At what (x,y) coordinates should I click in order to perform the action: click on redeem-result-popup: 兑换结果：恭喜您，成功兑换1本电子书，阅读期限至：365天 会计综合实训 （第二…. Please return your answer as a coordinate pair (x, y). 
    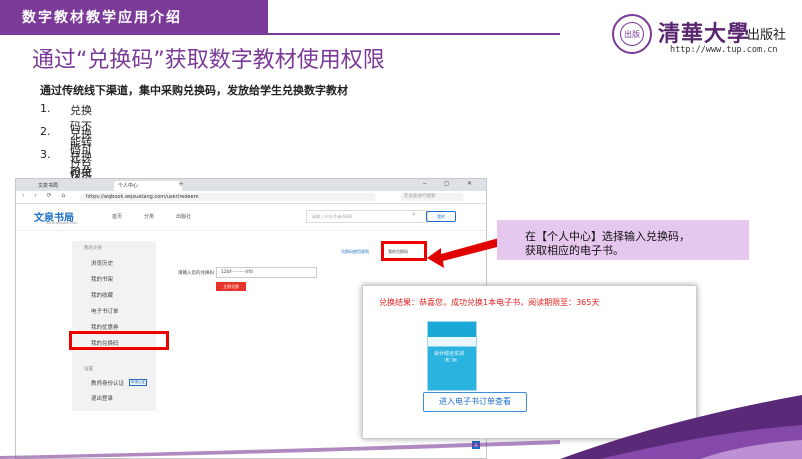
    Looking at the image, I should click on (529, 362).